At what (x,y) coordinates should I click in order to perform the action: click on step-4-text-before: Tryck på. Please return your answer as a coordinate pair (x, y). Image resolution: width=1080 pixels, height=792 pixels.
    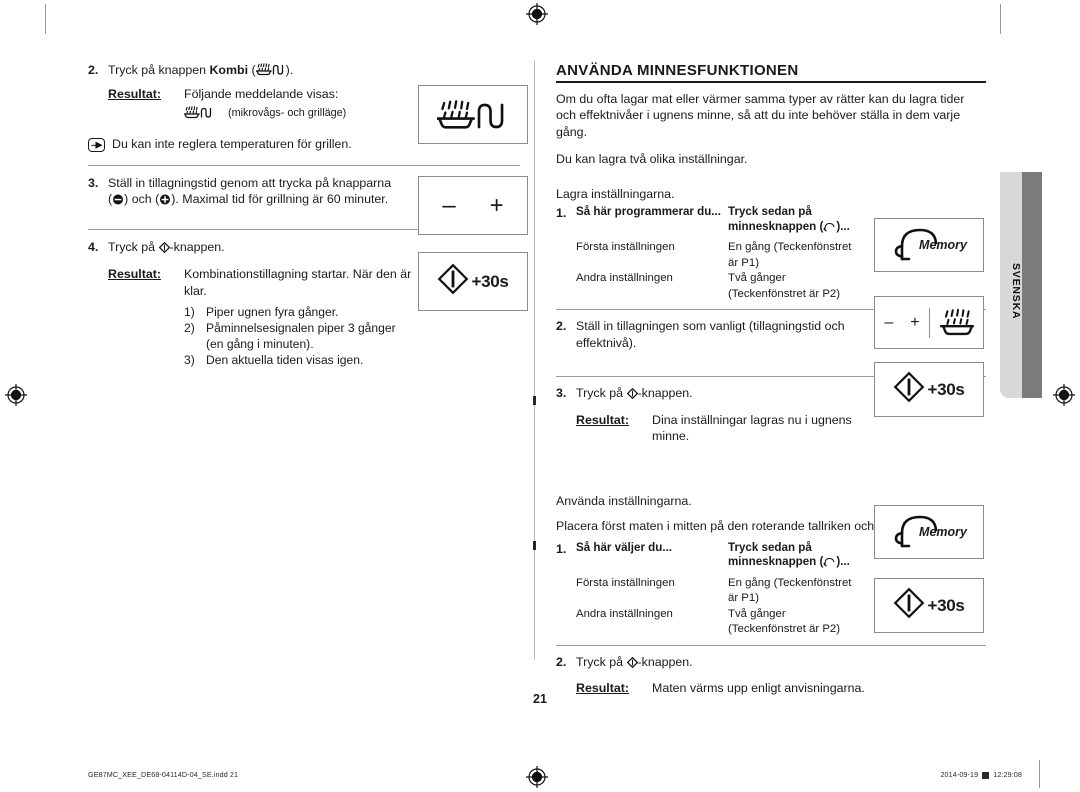
    Looking at the image, I should click on (132, 246).